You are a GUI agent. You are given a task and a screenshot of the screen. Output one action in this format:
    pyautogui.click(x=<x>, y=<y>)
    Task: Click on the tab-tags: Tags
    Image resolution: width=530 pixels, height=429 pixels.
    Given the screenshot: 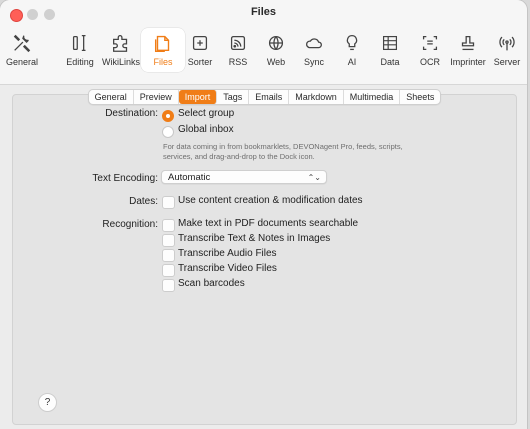 What is the action you would take?
    pyautogui.click(x=233, y=97)
    